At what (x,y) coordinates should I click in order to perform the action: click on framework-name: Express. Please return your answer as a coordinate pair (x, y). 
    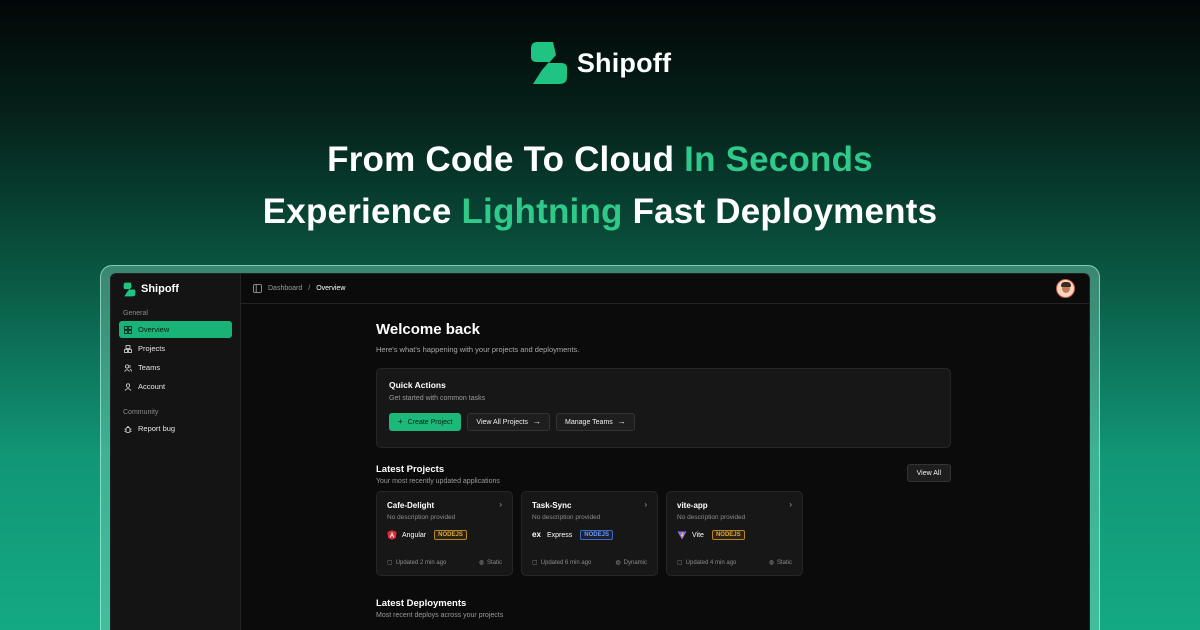
    Looking at the image, I should click on (560, 535).